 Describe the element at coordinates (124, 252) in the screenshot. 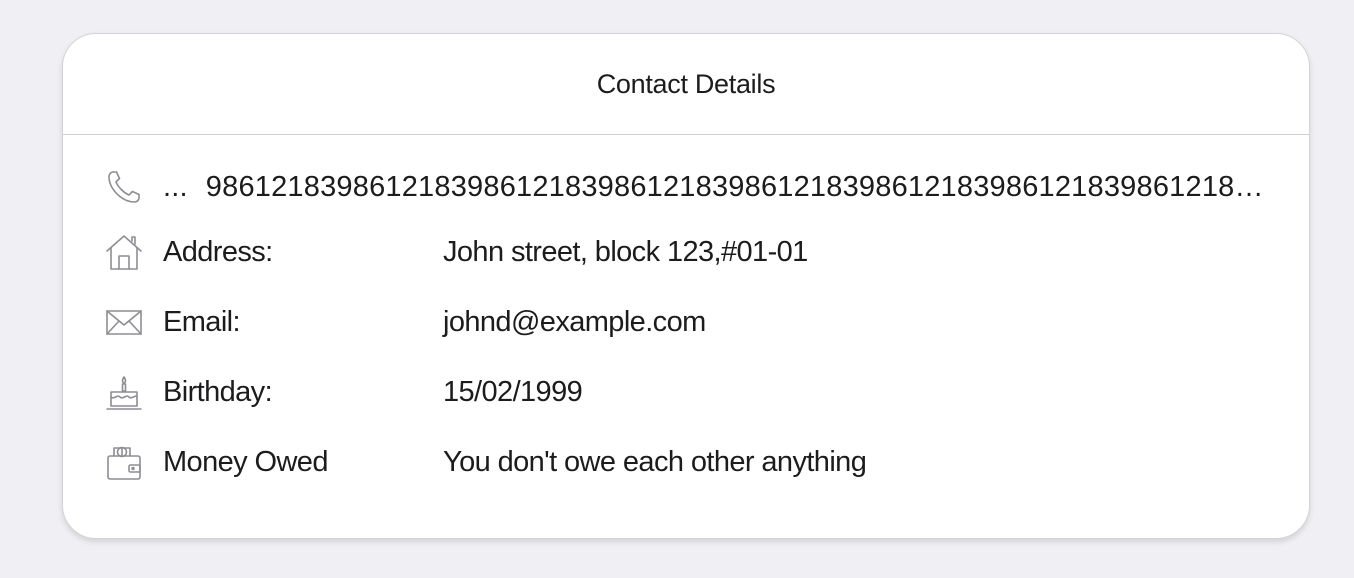

I see `house-icon` at that location.